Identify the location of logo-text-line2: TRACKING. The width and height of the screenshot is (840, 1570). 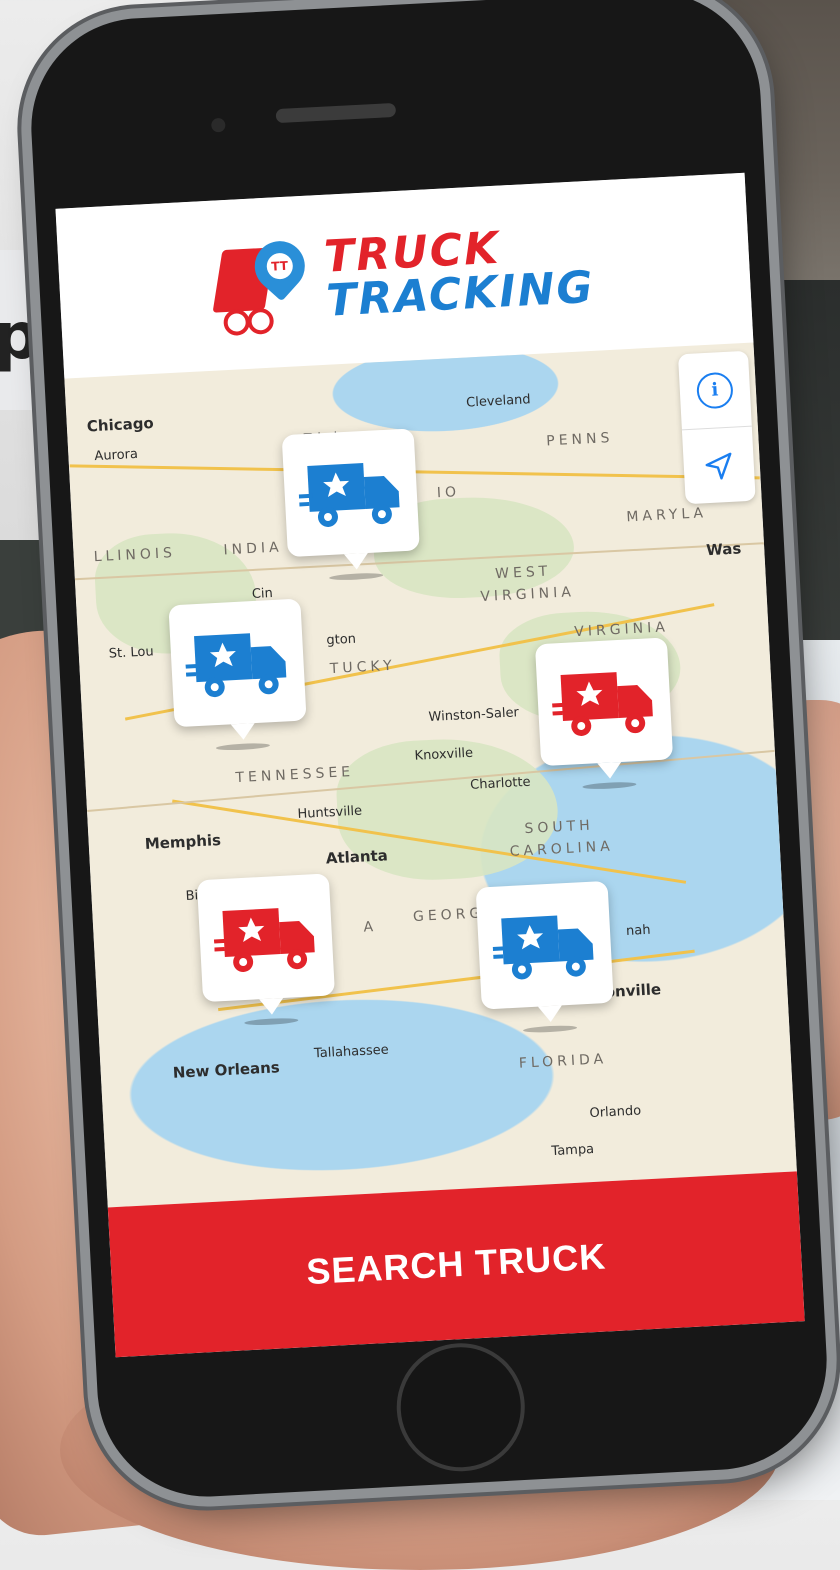
(460, 294).